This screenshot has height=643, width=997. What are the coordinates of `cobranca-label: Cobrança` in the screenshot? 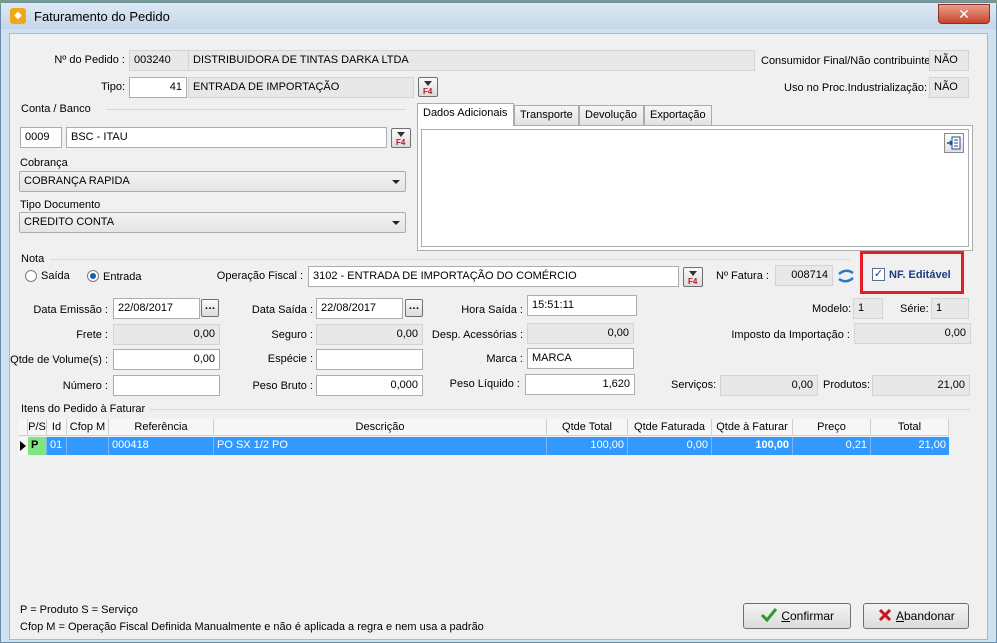 It's located at (44, 163).